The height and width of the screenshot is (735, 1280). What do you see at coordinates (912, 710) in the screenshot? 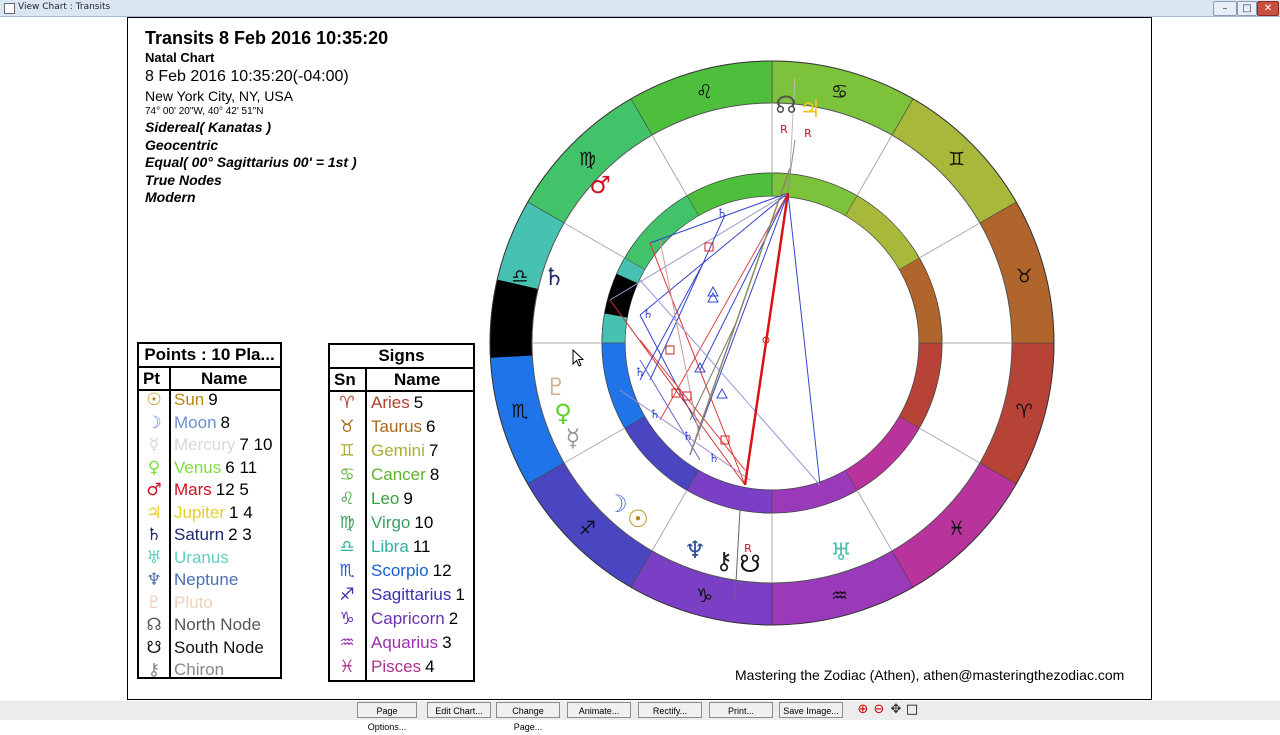
I see `fit-icon: □` at bounding box center [912, 710].